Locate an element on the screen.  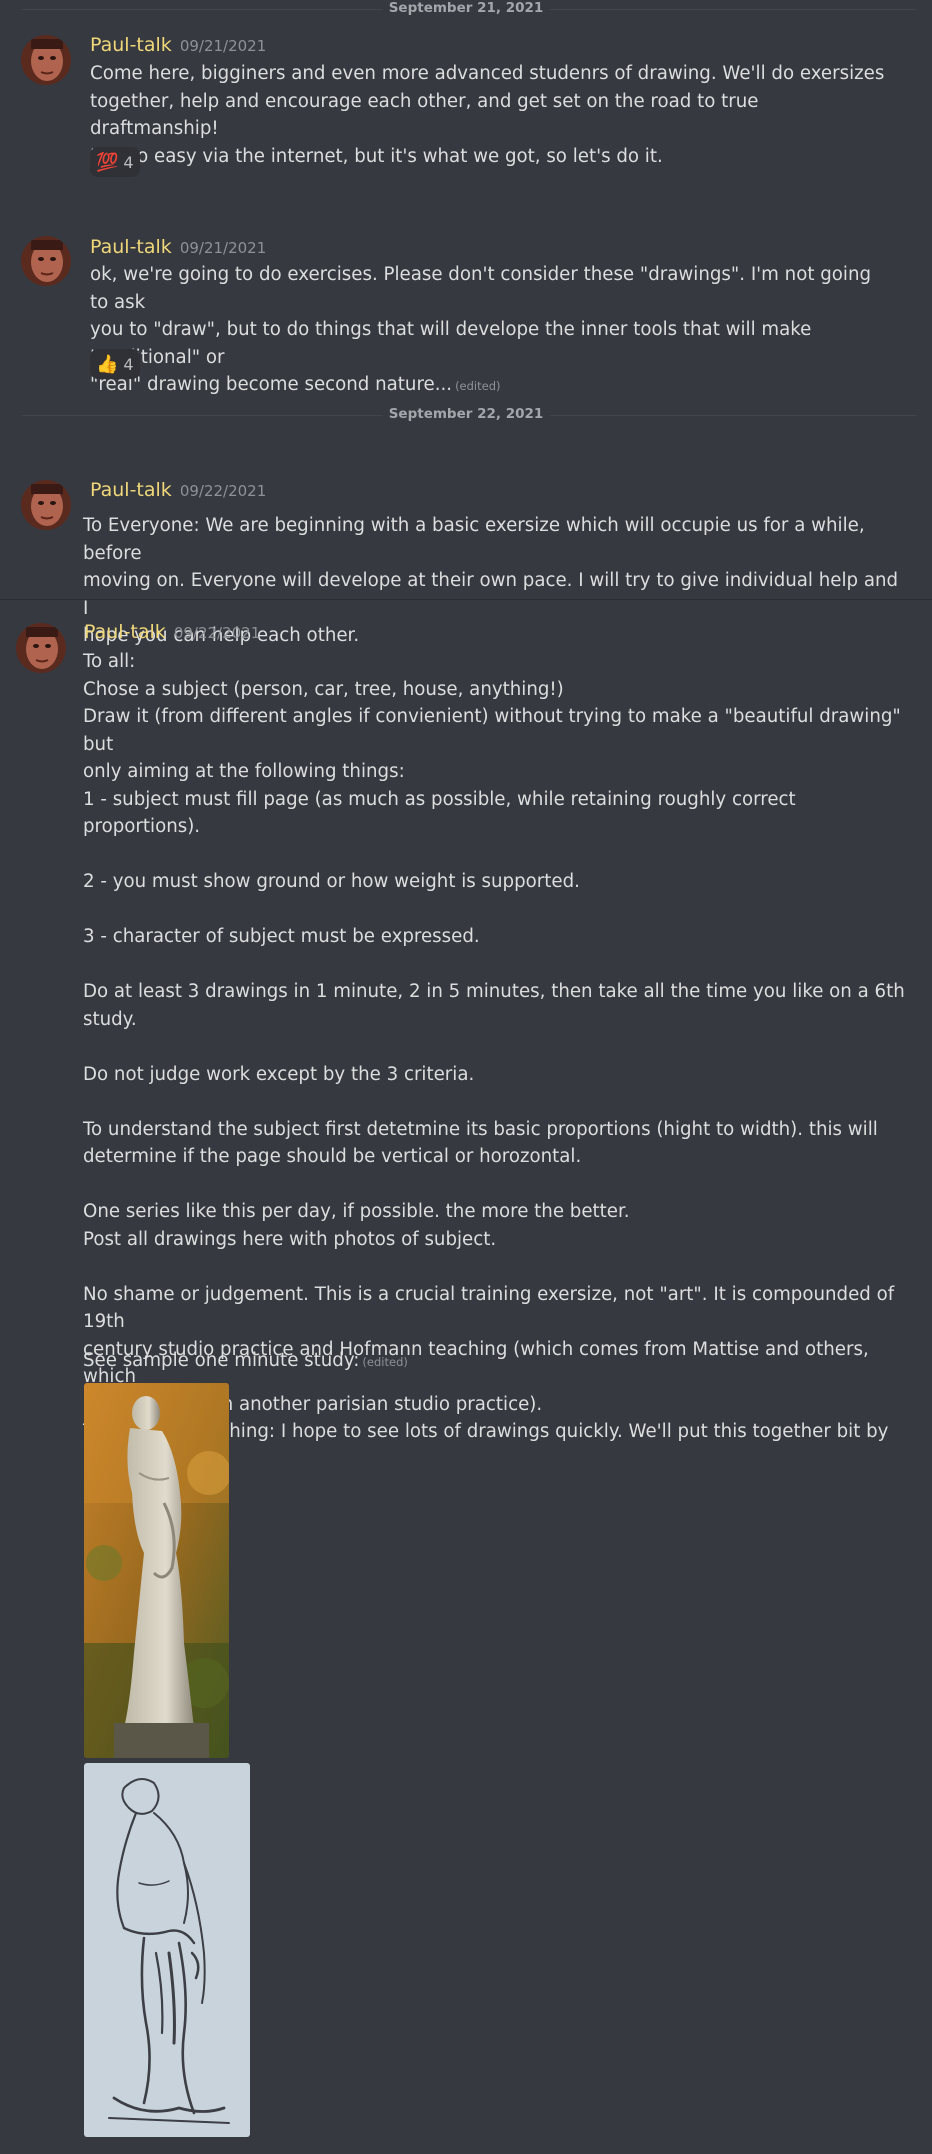
reaction-button: 👍 4 is located at coordinates (115, 364).